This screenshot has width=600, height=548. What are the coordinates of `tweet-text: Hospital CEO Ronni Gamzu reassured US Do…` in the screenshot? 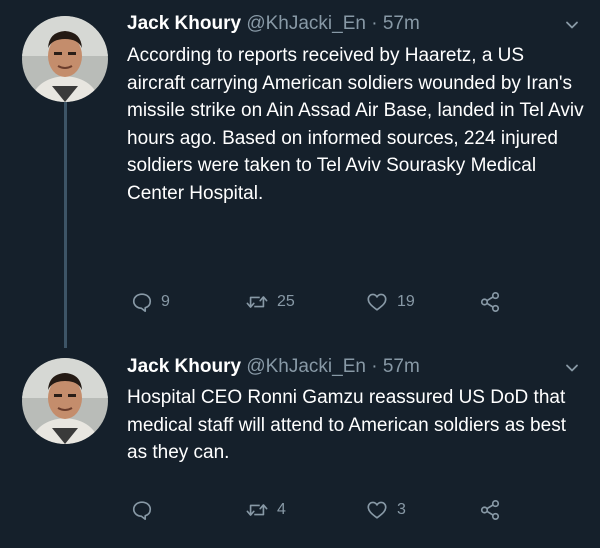 It's located at (346, 425).